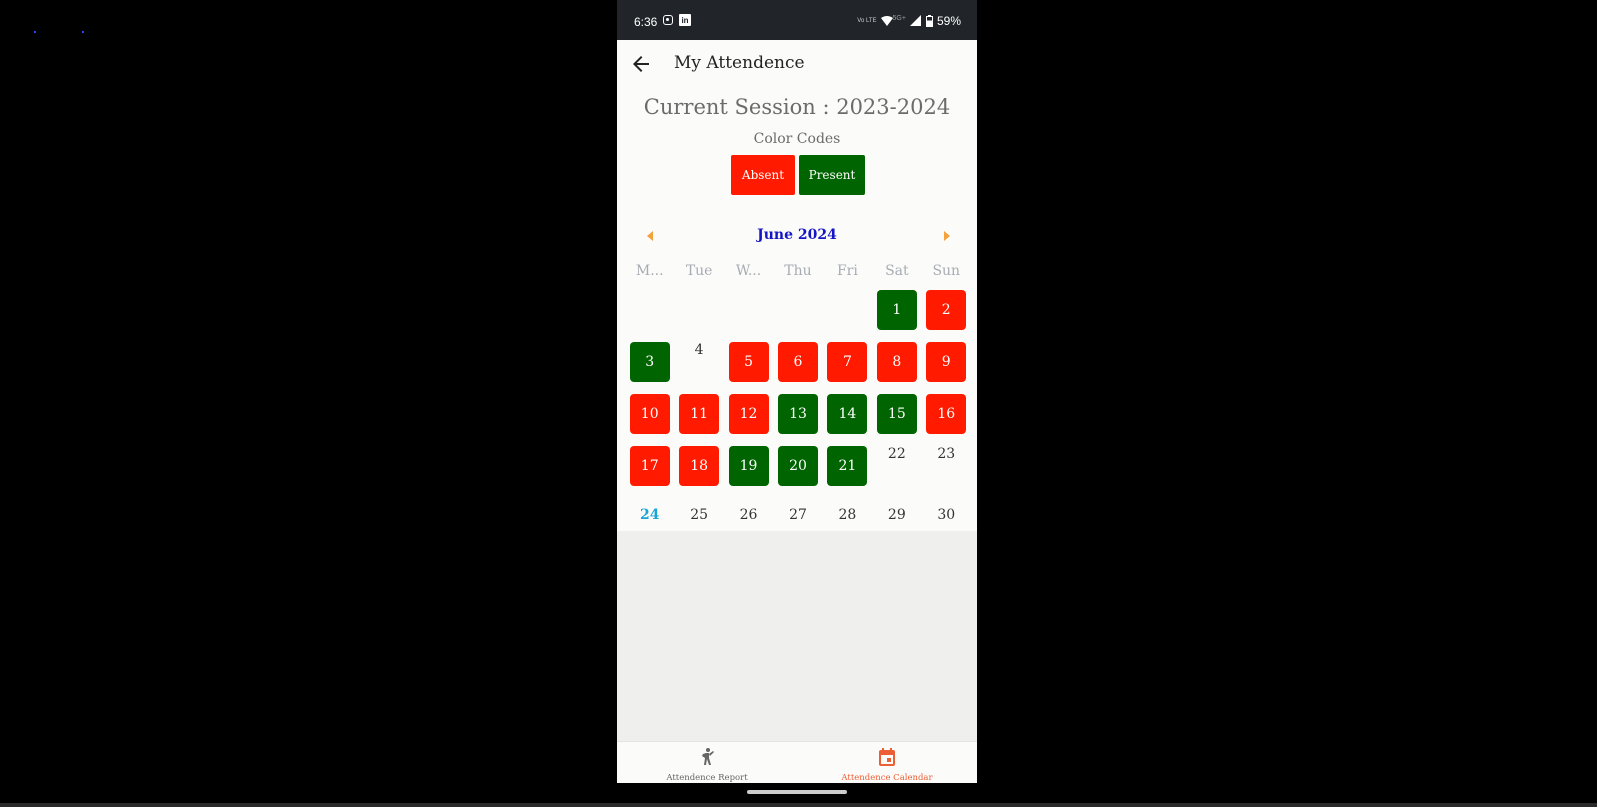 The height and width of the screenshot is (807, 1597). What do you see at coordinates (748, 414) in the screenshot?
I see `calendar-day-absent: 12` at bounding box center [748, 414].